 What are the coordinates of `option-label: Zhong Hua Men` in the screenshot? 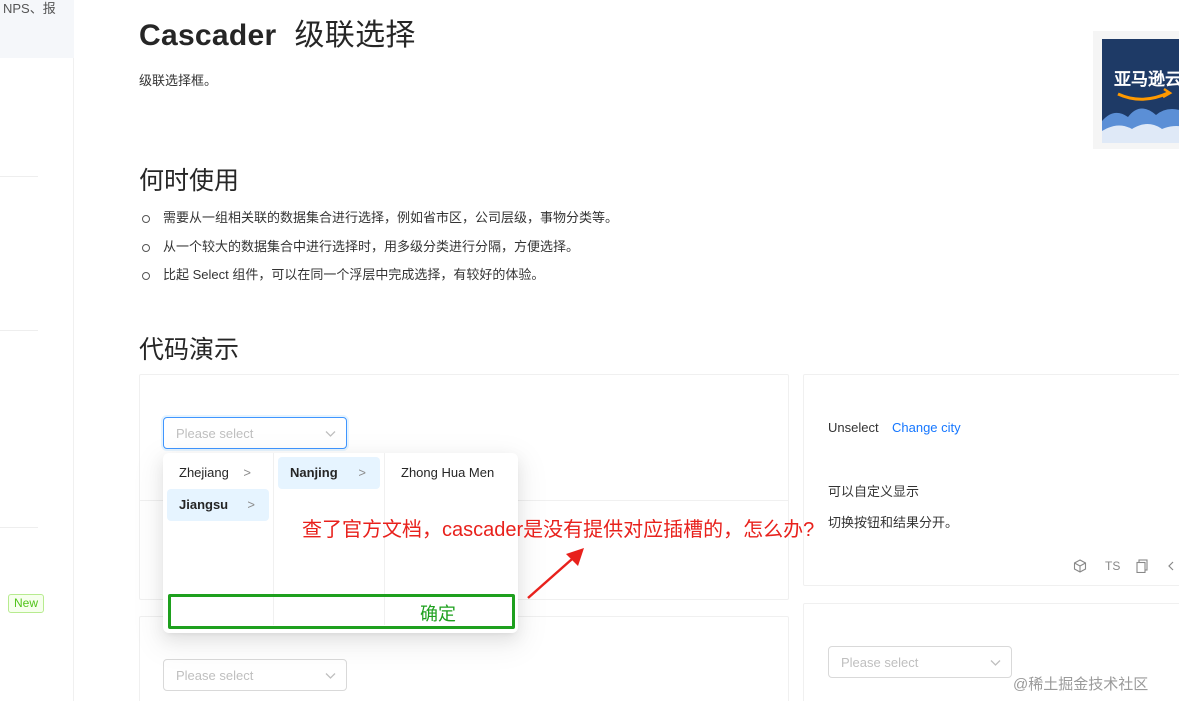 It's located at (448, 472).